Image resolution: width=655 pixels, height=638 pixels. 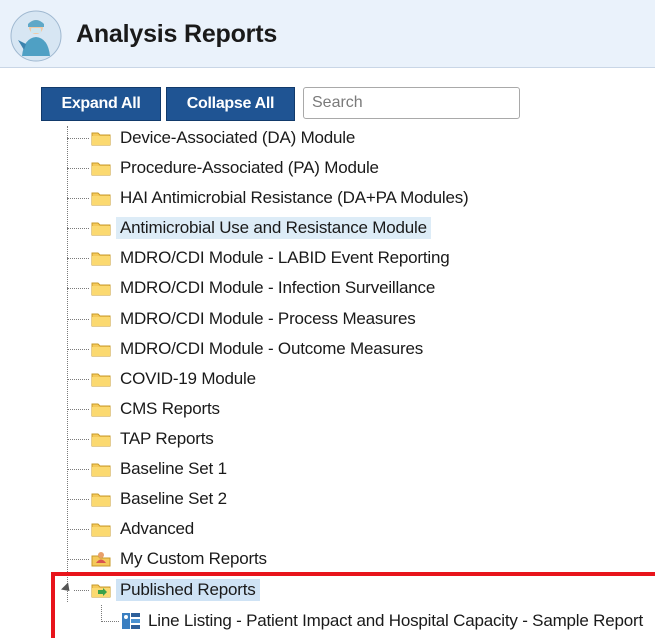 What do you see at coordinates (353, 605) in the screenshot?
I see `highlight-annotation-box` at bounding box center [353, 605].